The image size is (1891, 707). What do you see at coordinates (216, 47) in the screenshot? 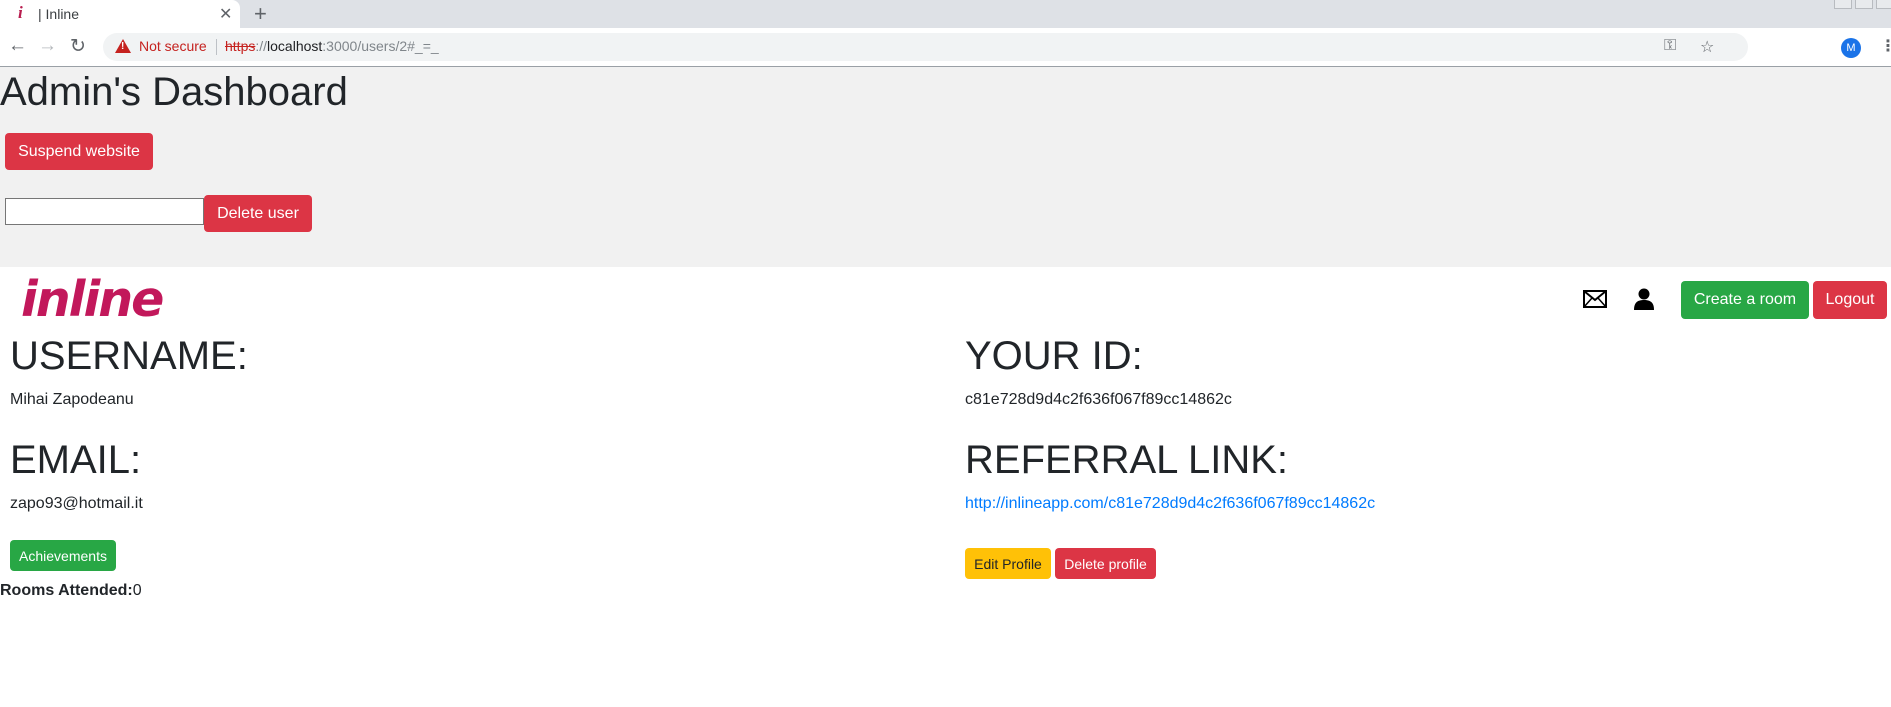
I see `omnibox-divider` at bounding box center [216, 47].